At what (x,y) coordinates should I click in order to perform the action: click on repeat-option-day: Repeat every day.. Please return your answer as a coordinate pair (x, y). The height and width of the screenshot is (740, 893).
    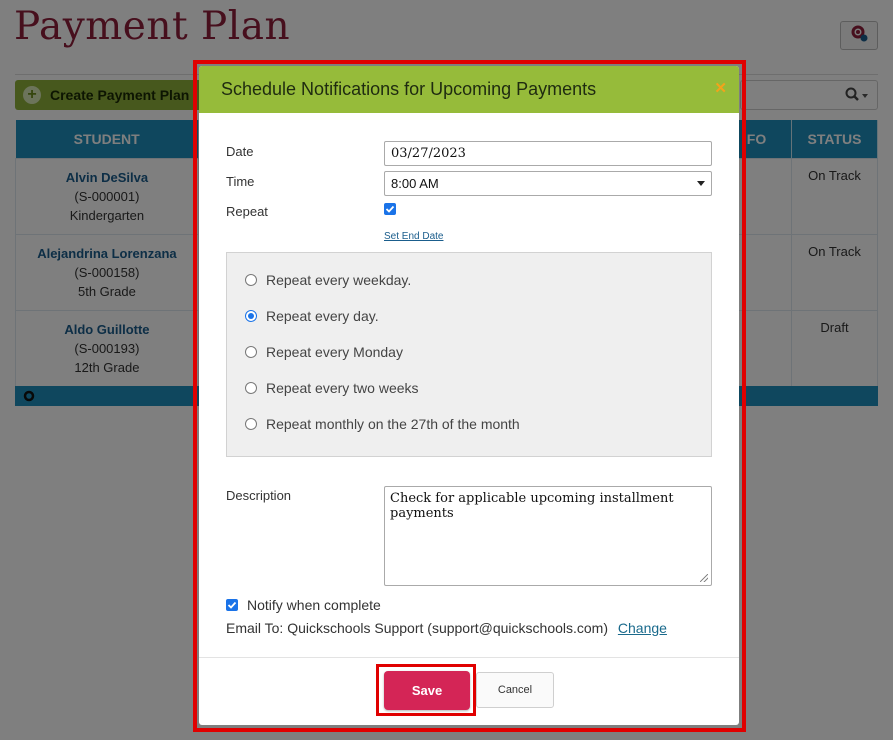
    Looking at the image, I should click on (312, 316).